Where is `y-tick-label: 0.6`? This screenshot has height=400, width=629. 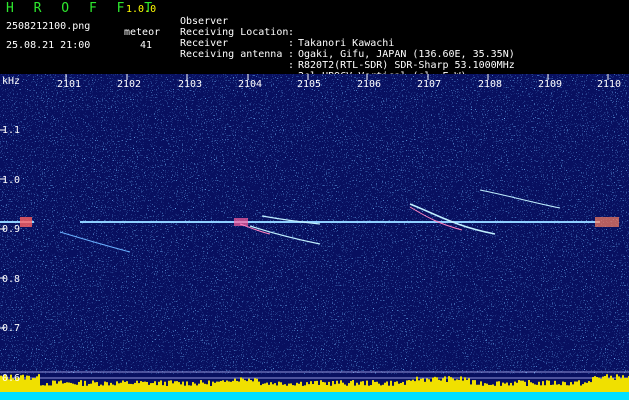
y-tick-label: 0.6 is located at coordinates (11, 378).